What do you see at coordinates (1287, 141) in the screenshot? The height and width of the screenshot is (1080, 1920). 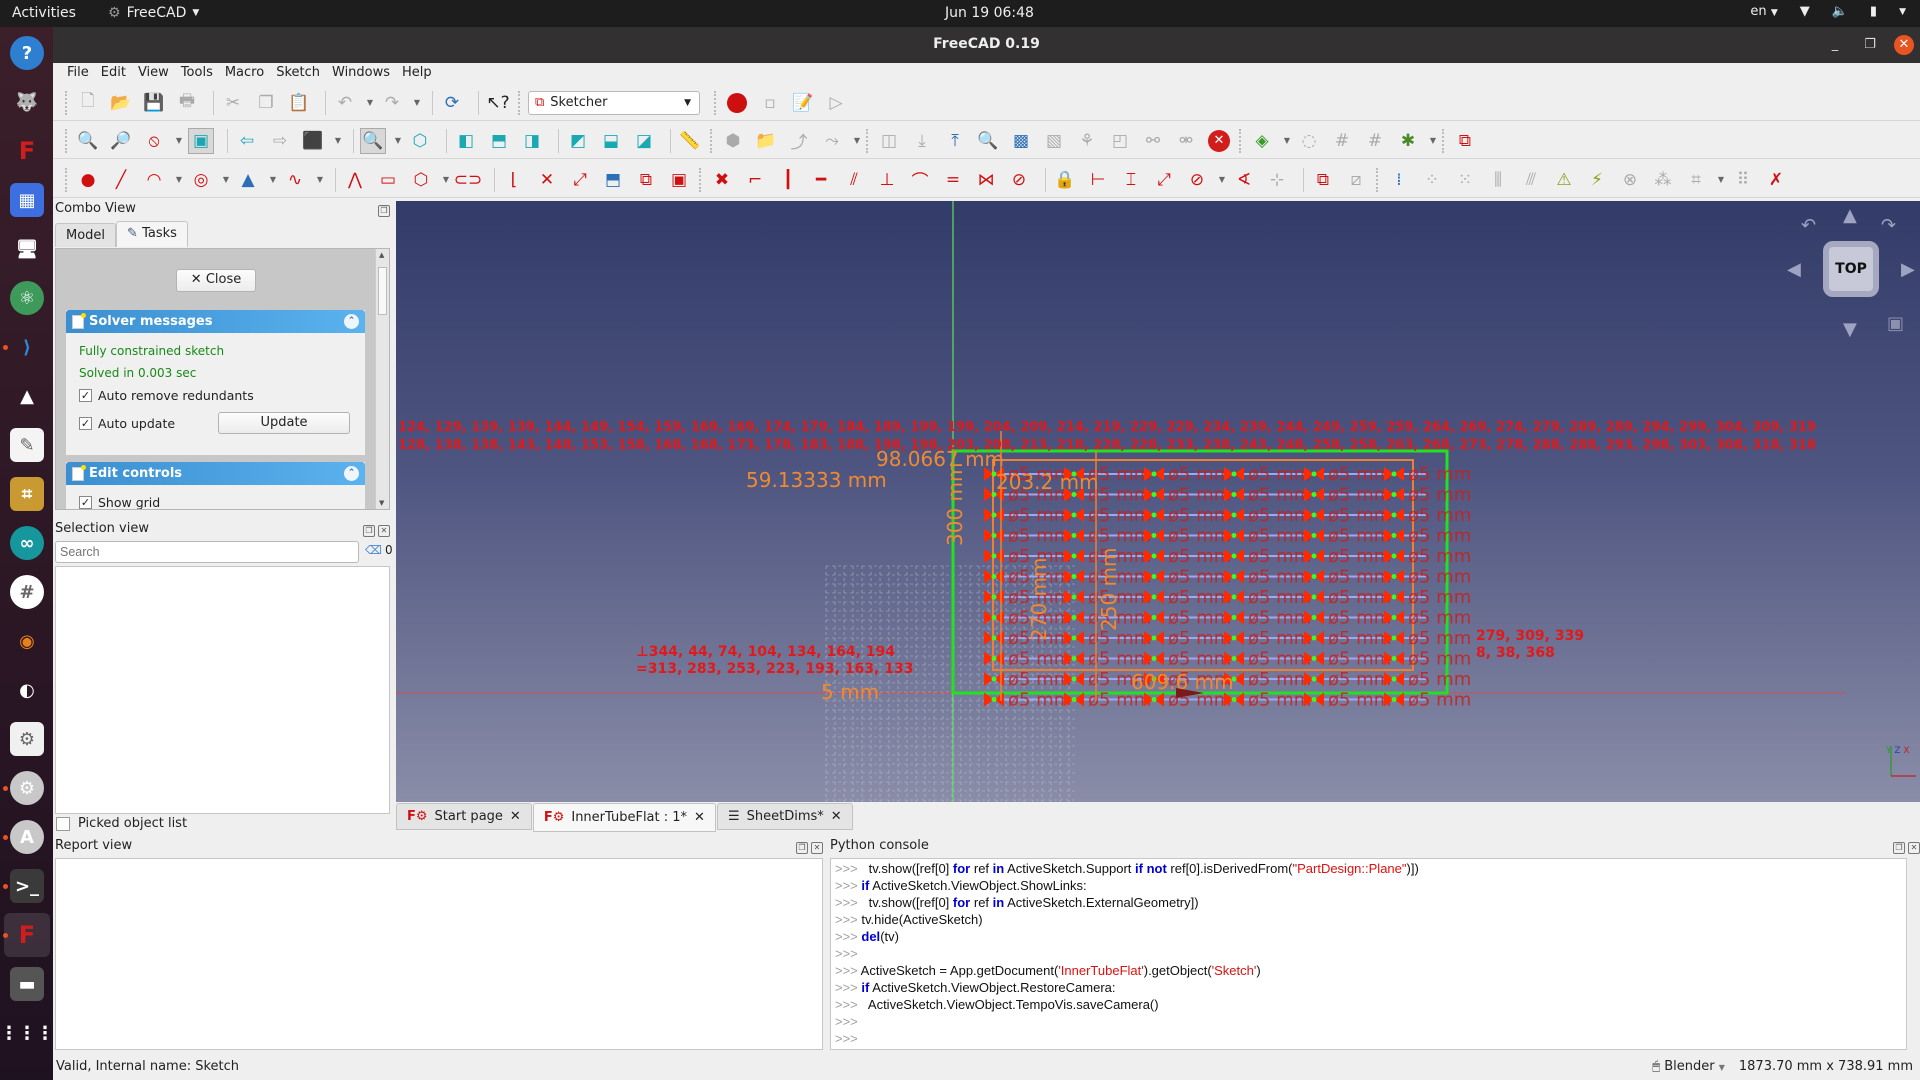 I see `construction-dropdown-icon: ▼` at bounding box center [1287, 141].